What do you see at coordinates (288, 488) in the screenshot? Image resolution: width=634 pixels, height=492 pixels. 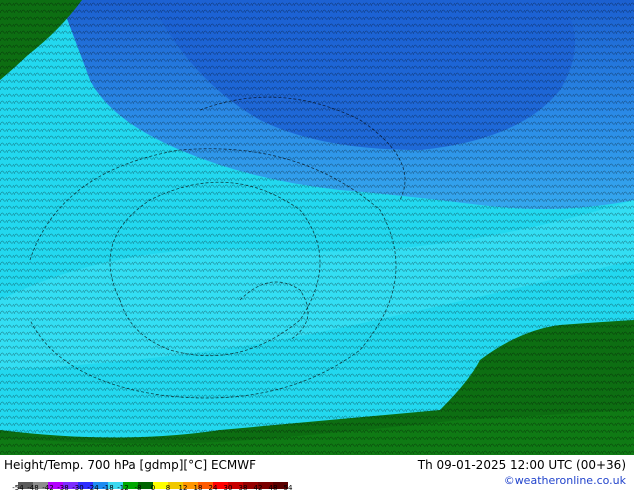 I see `legend-tick-label: 54` at bounding box center [288, 488].